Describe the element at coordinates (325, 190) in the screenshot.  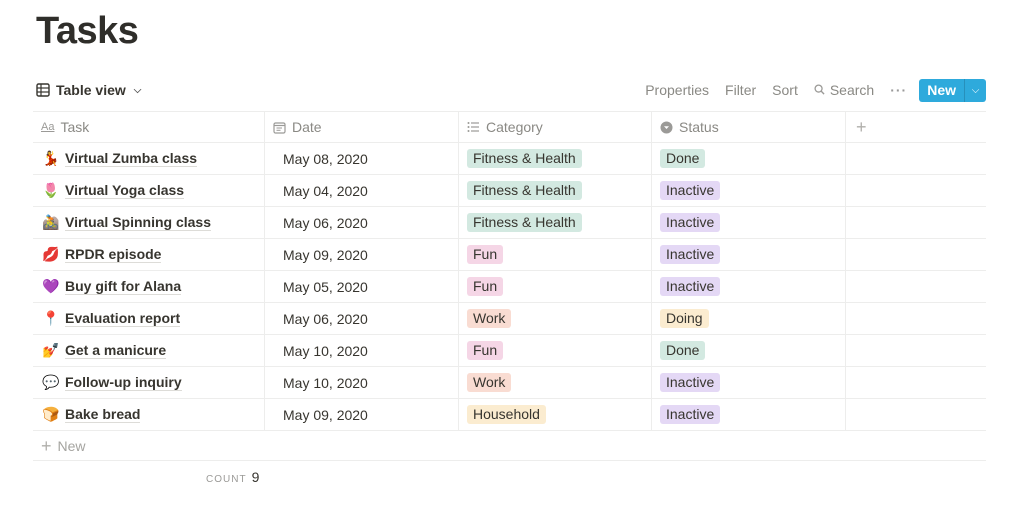
I see `date-value: May 04, 2020` at that location.